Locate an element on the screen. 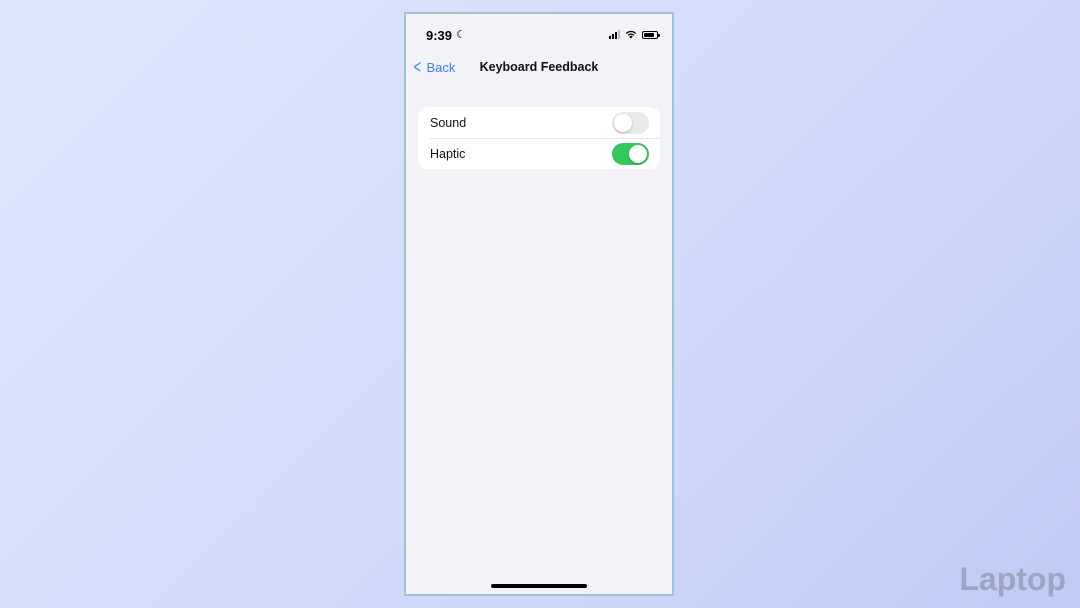 The height and width of the screenshot is (608, 1080). status-icons is located at coordinates (634, 34).